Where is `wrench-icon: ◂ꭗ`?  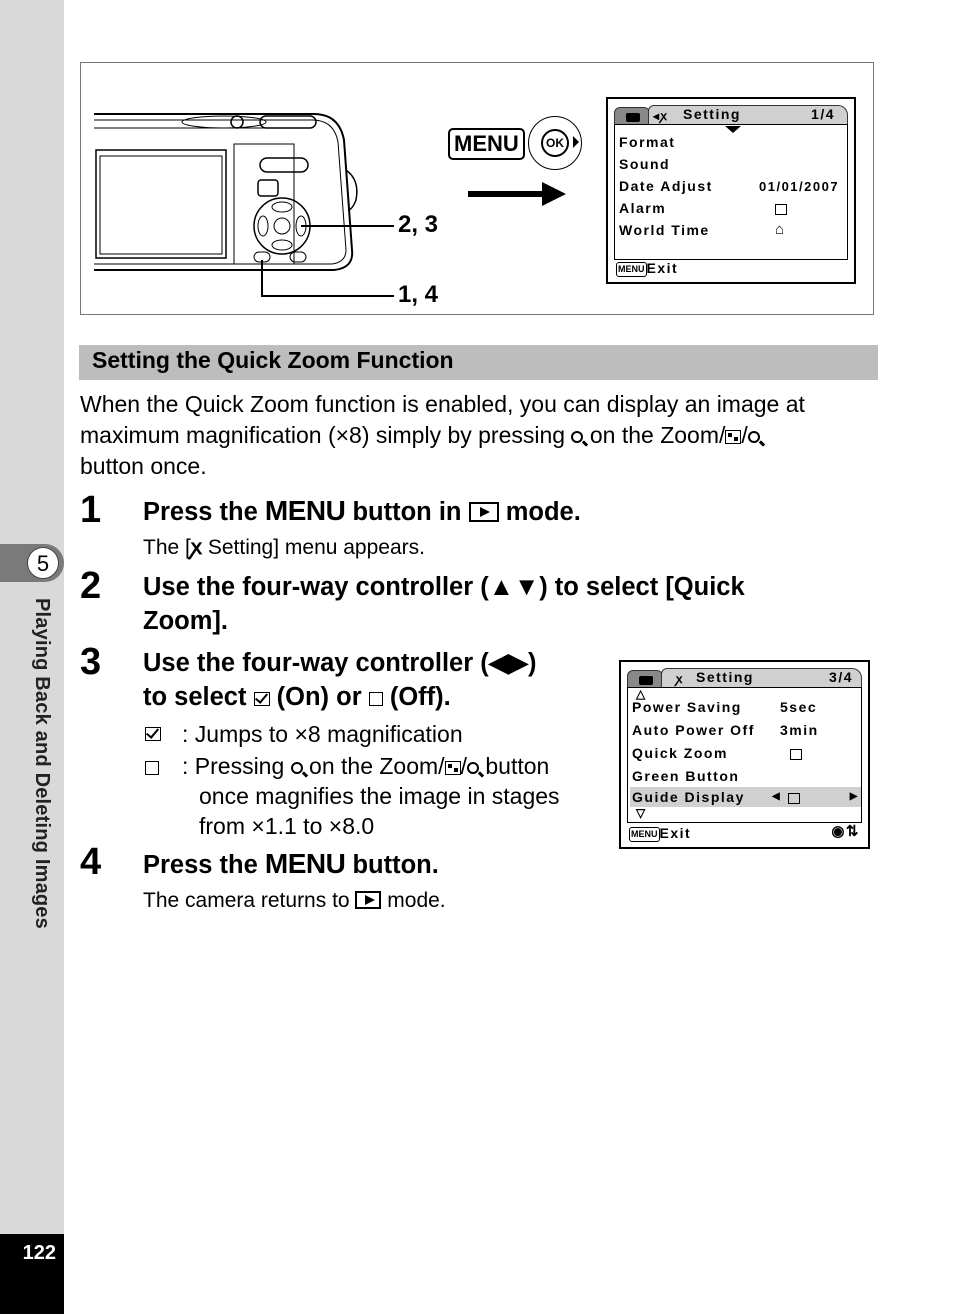 wrench-icon: ◂ꭗ is located at coordinates (661, 116).